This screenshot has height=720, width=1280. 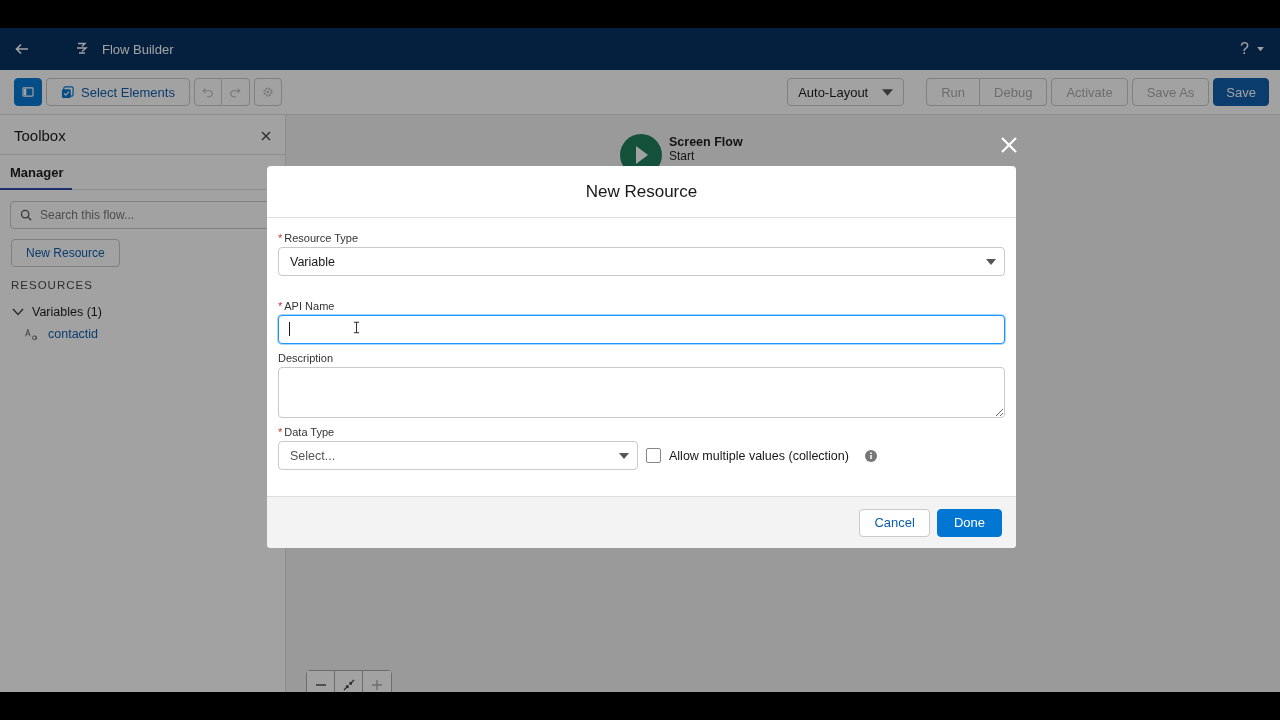 What do you see at coordinates (309, 306) in the screenshot?
I see `field-label: API Name` at bounding box center [309, 306].